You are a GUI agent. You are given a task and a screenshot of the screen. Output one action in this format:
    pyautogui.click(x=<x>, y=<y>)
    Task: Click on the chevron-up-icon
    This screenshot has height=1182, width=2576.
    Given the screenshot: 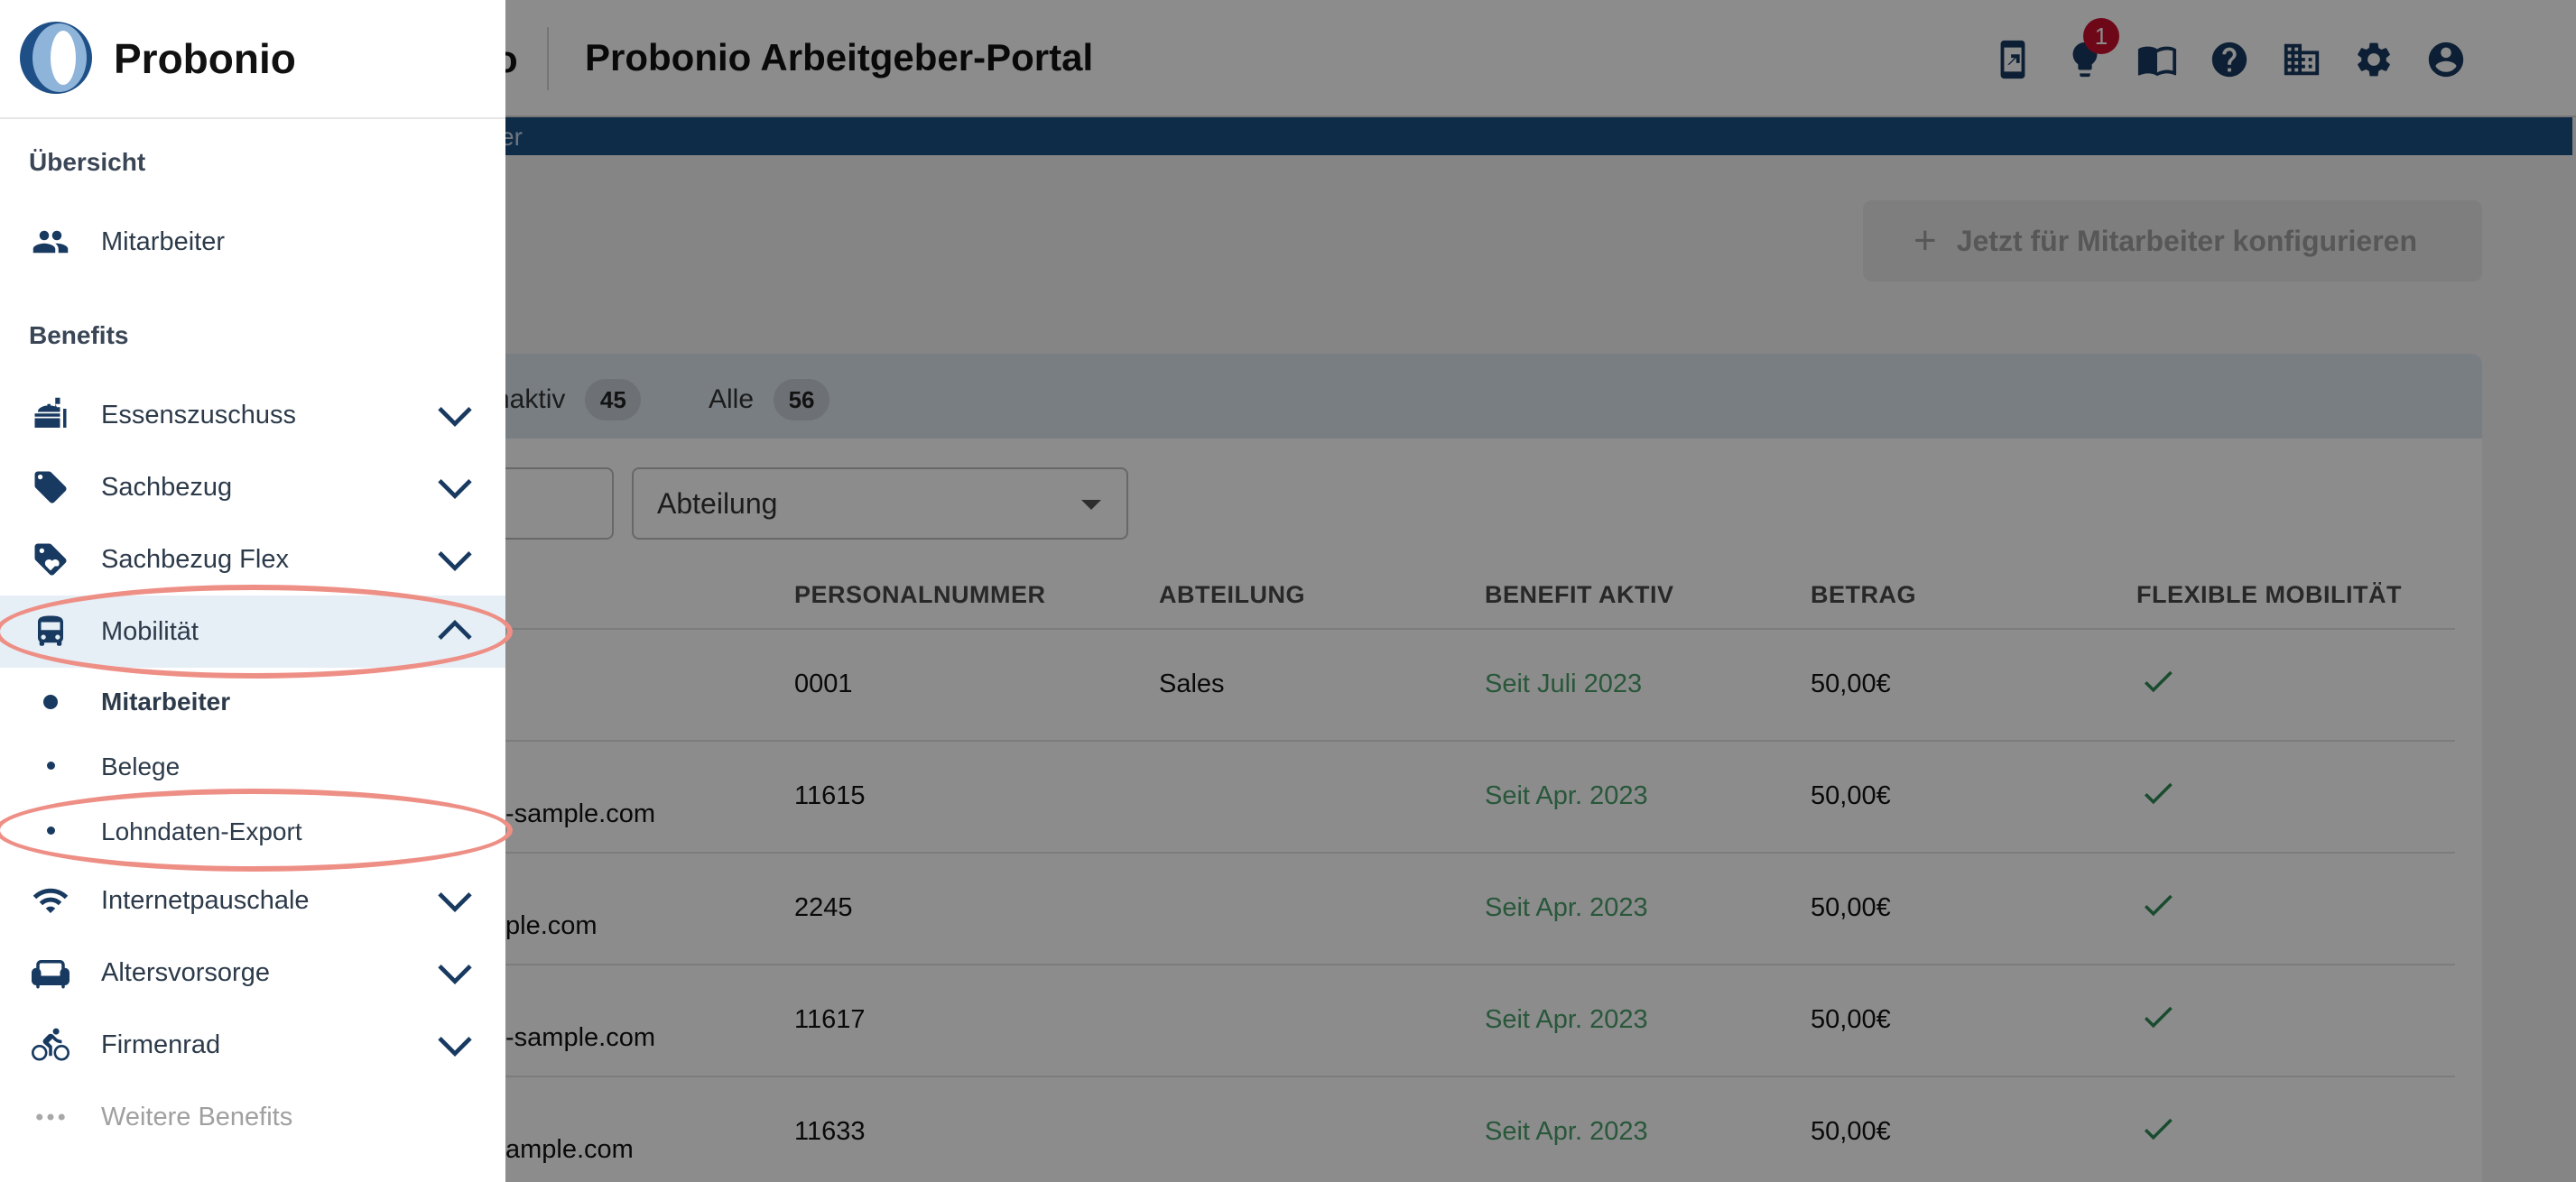 What is the action you would take?
    pyautogui.click(x=455, y=631)
    